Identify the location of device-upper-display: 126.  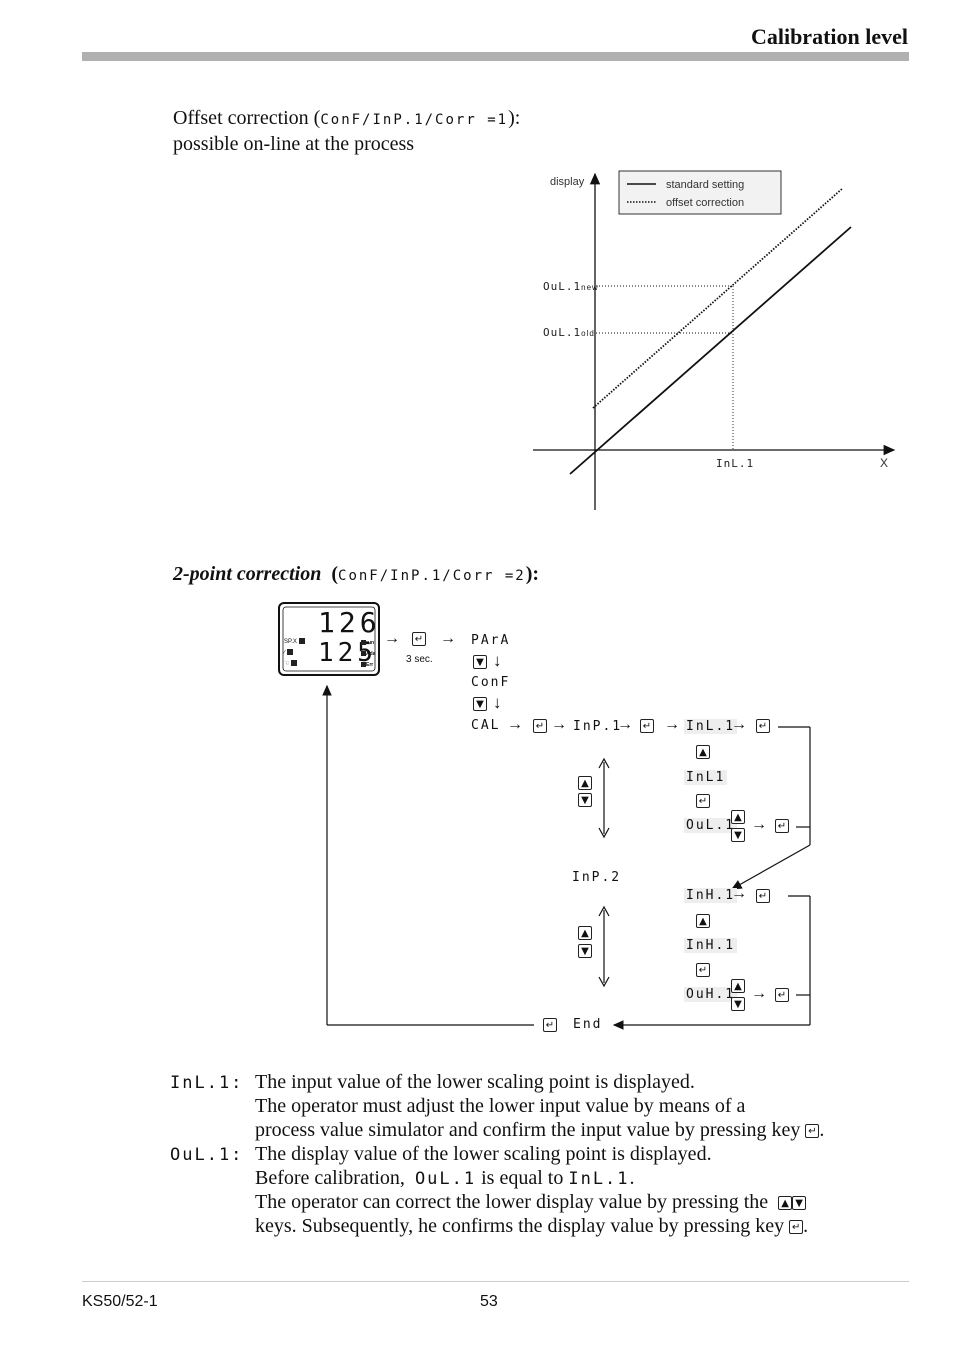
(349, 622).